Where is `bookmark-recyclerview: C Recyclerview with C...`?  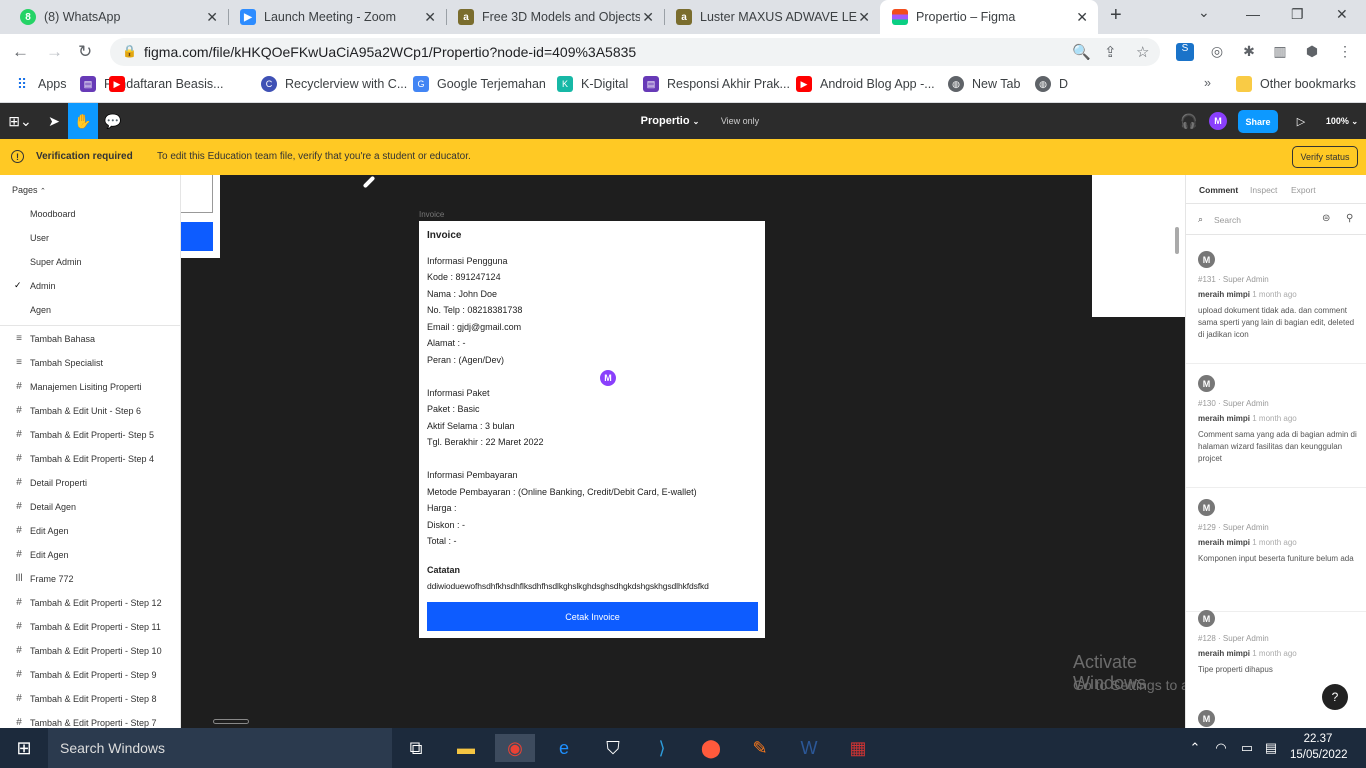 bookmark-recyclerview: C Recyclerview with C... is located at coordinates (334, 84).